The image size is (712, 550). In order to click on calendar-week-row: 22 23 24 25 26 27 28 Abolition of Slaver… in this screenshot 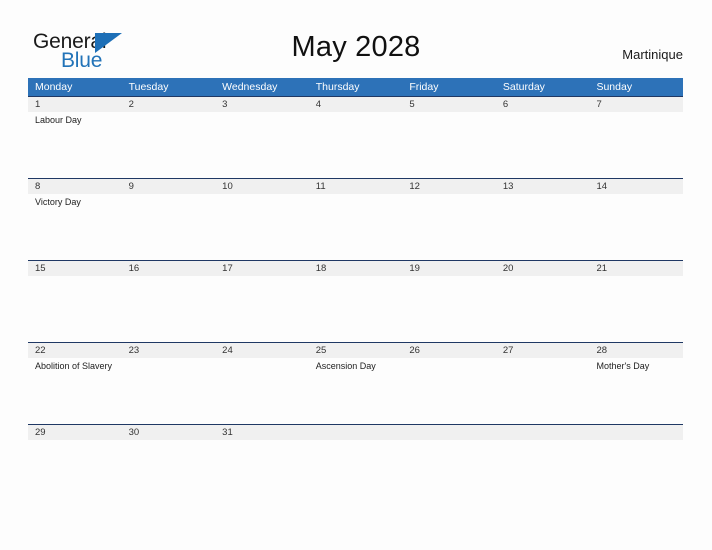, I will do `click(355, 383)`.